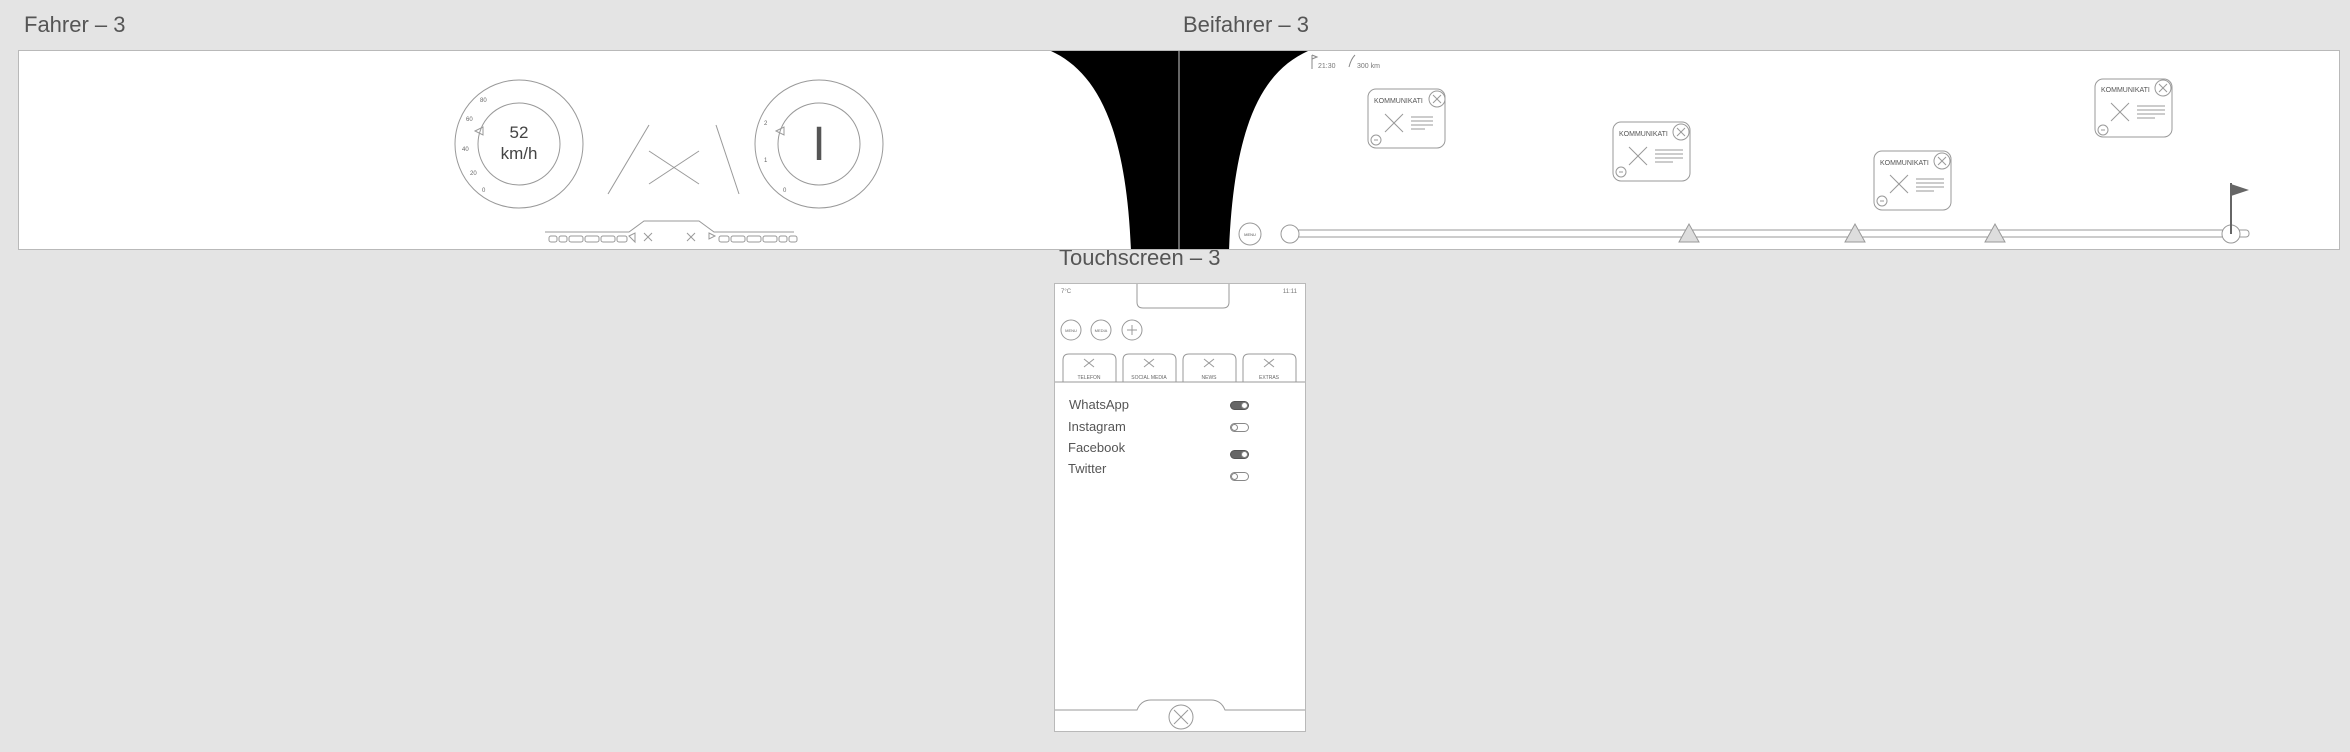 The width and height of the screenshot is (2350, 752). I want to click on facebook-toggle, so click(1239, 454).